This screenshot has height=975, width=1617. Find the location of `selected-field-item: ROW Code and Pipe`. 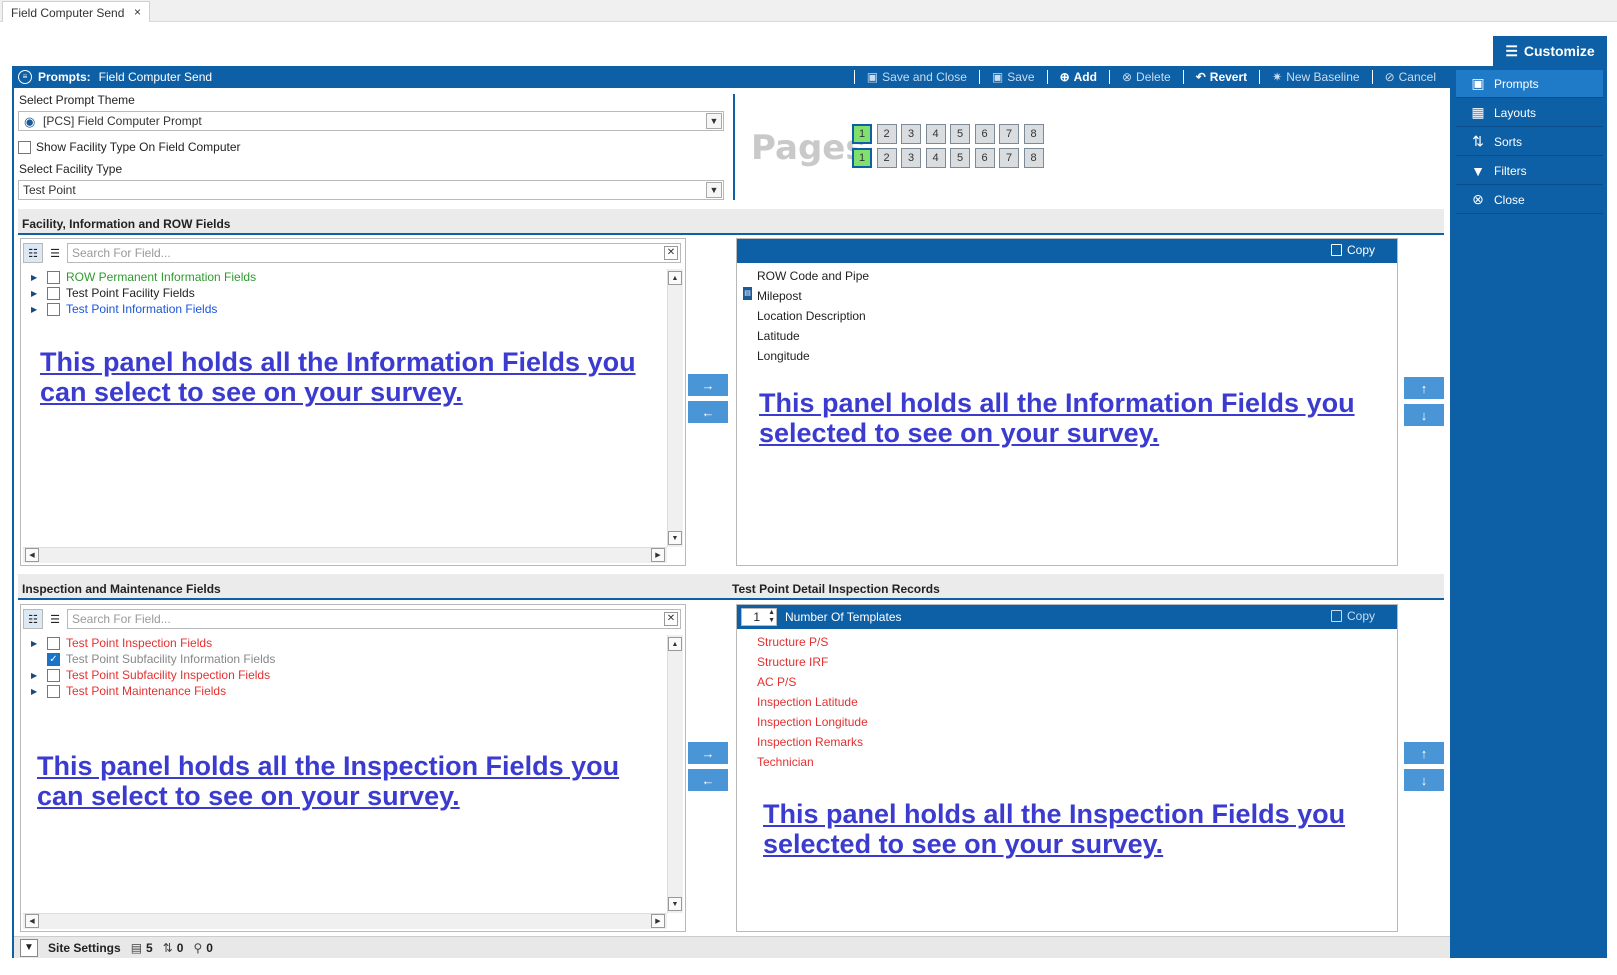

selected-field-item: ROW Code and Pipe is located at coordinates (813, 276).